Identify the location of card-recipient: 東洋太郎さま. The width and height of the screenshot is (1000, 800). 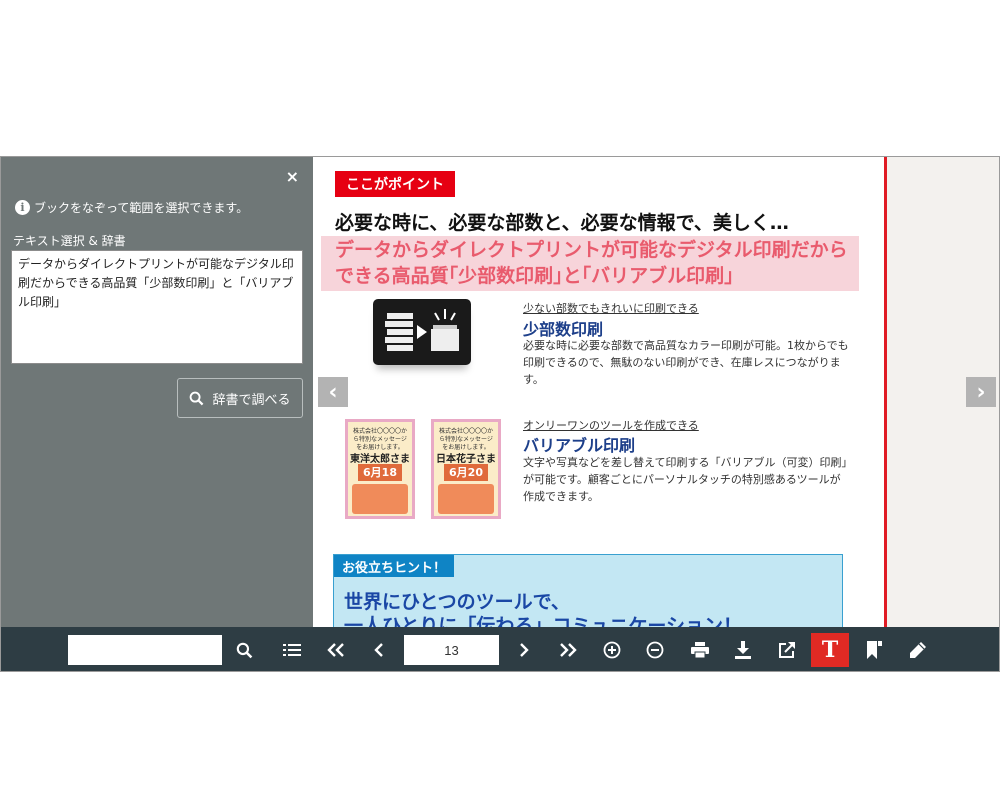
(380, 459).